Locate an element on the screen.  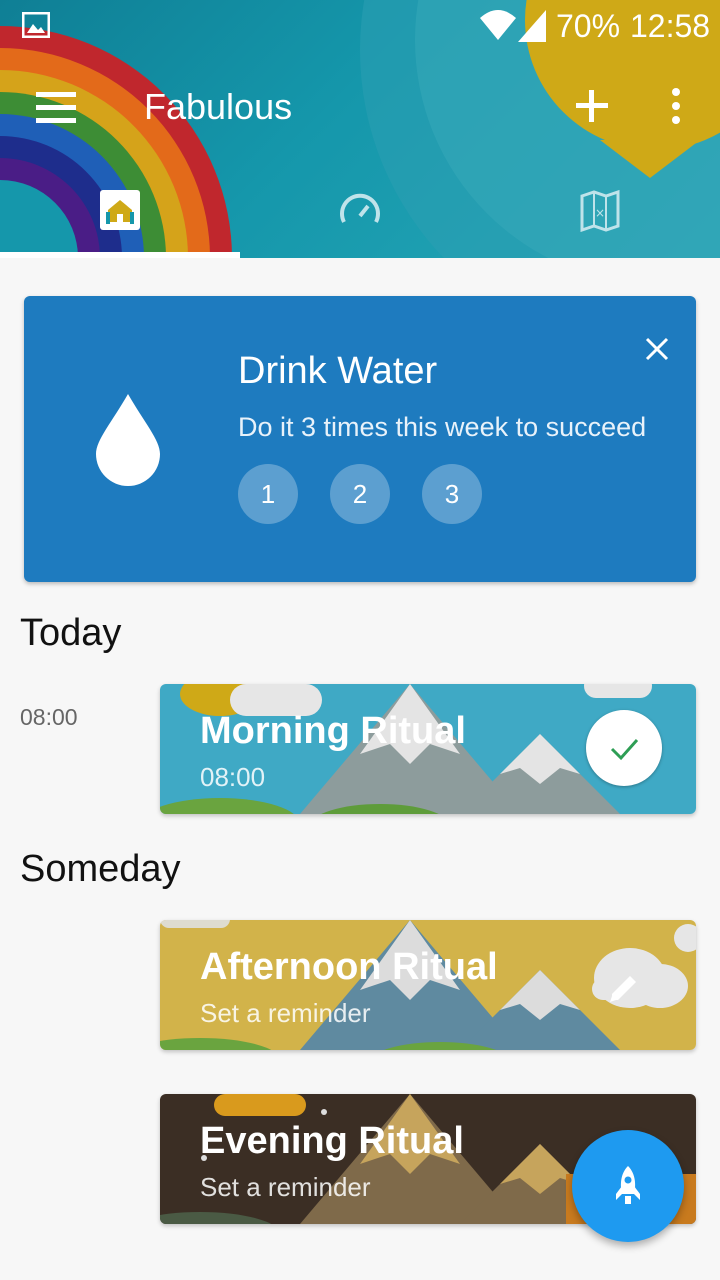
check-icon is located at coordinates (624, 750).